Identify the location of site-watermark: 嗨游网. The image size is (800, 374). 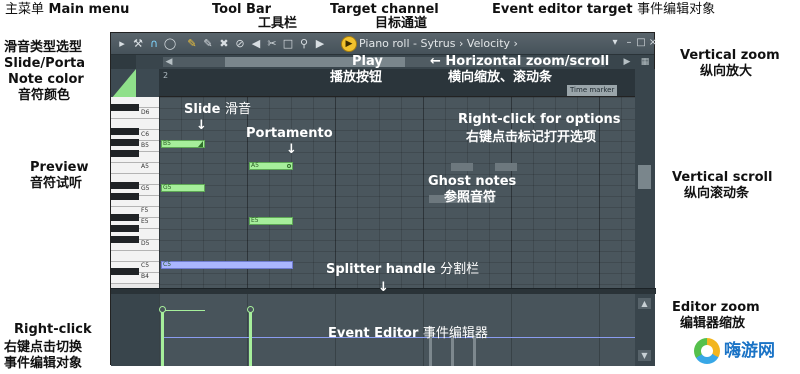
(746, 351).